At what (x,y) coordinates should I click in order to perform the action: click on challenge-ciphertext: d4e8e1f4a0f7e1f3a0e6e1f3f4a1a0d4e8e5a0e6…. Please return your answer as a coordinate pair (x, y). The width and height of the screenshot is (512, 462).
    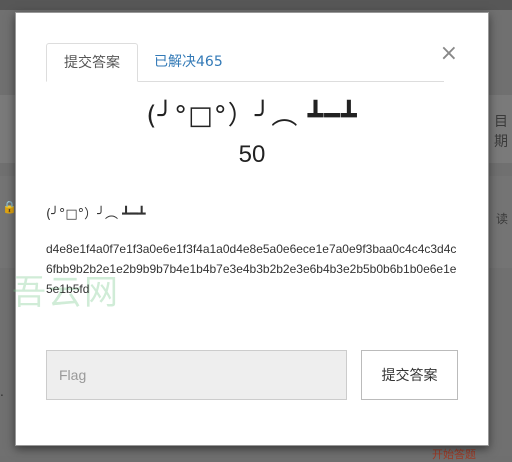
    Looking at the image, I should click on (251, 269).